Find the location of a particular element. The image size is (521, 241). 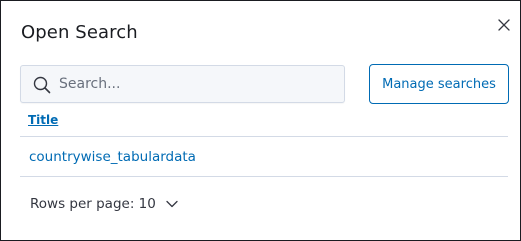

chevron-down-icon is located at coordinates (172, 204).